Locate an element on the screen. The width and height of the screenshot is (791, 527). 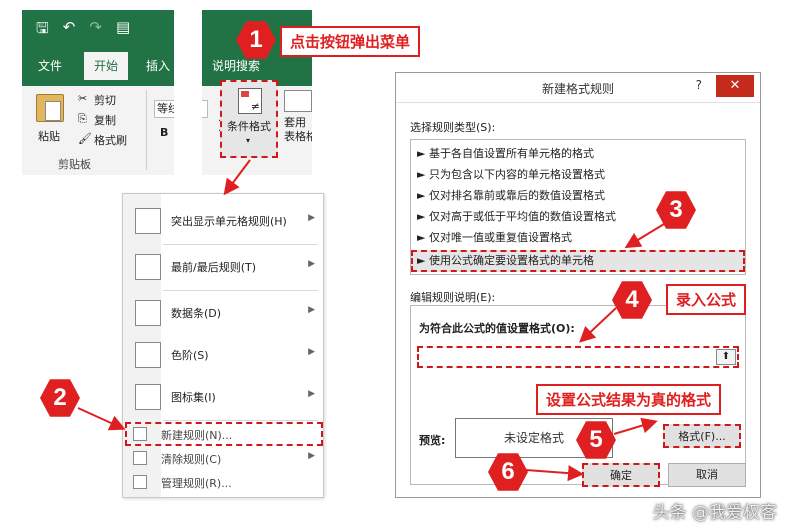
menu-item-label: 突出显示单元格规则(H) is located at coordinates (229, 221).